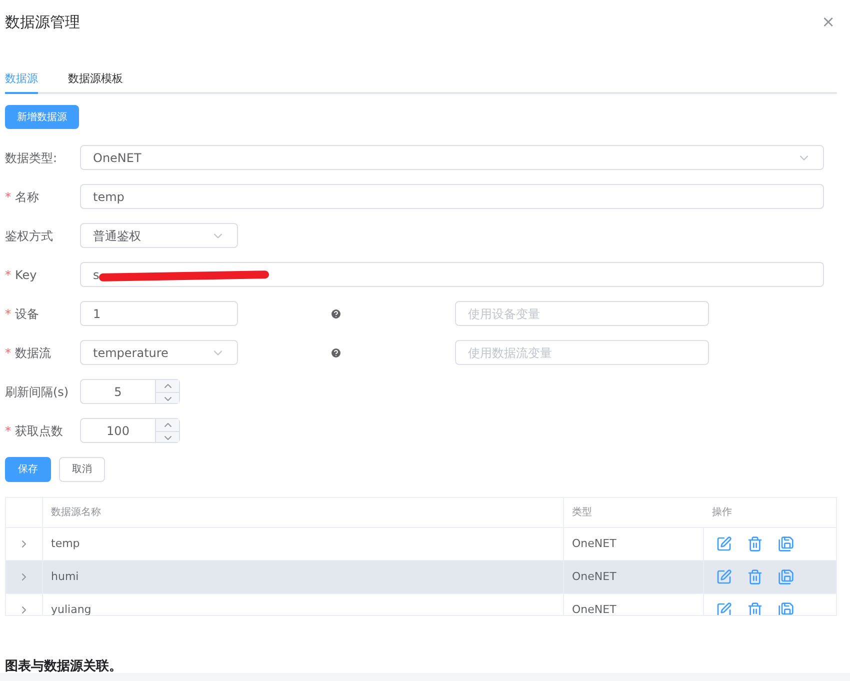 Image resolution: width=850 pixels, height=681 pixels. Describe the element at coordinates (159, 235) in the screenshot. I see `select-field: 普通鉴权` at that location.